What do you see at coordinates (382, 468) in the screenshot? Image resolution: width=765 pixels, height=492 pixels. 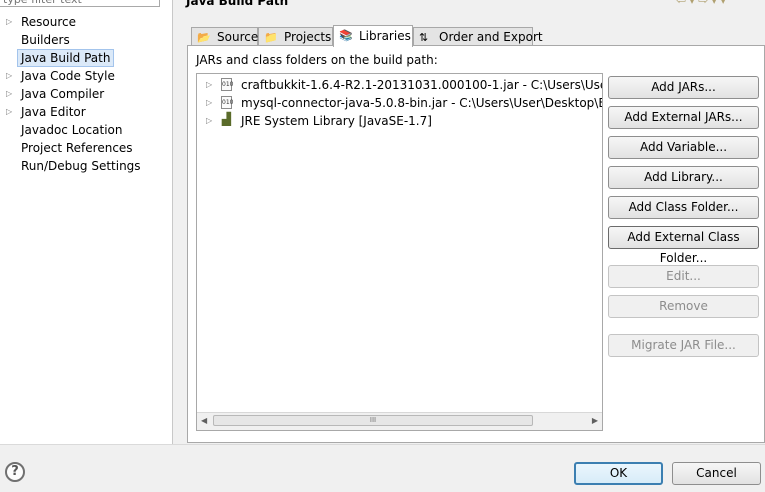 I see `dialog-button-bar: ? OK Cancel` at bounding box center [382, 468].